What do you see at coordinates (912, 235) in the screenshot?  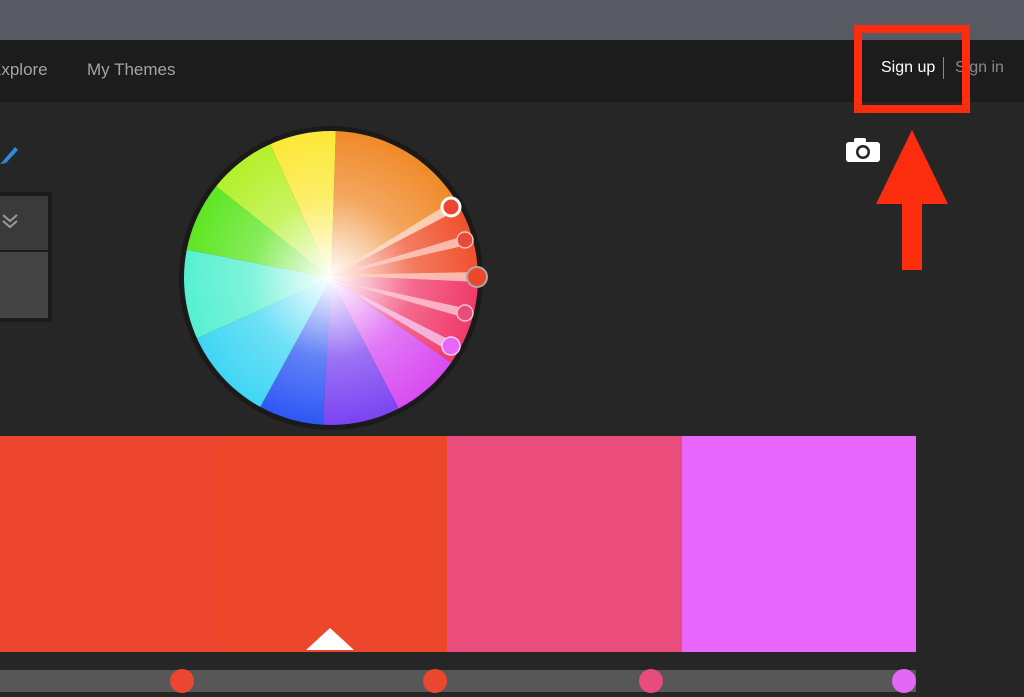 I see `annotation-arrow-shaft` at bounding box center [912, 235].